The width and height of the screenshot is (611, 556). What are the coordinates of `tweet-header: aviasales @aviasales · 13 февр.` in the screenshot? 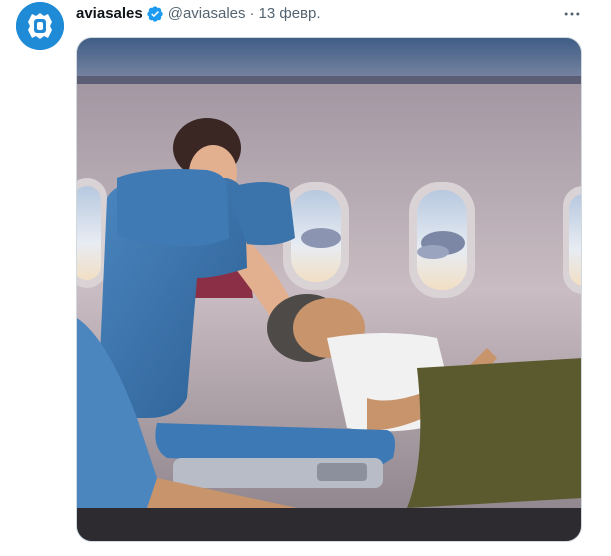 It's located at (198, 14).